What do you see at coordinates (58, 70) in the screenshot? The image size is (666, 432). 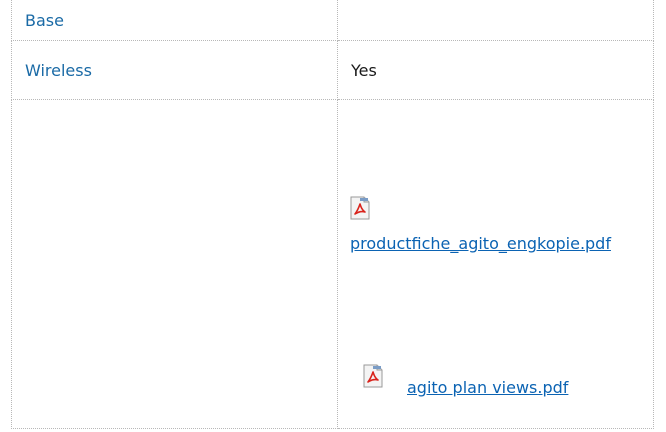 I see `row-label-wireless: Wireless` at bounding box center [58, 70].